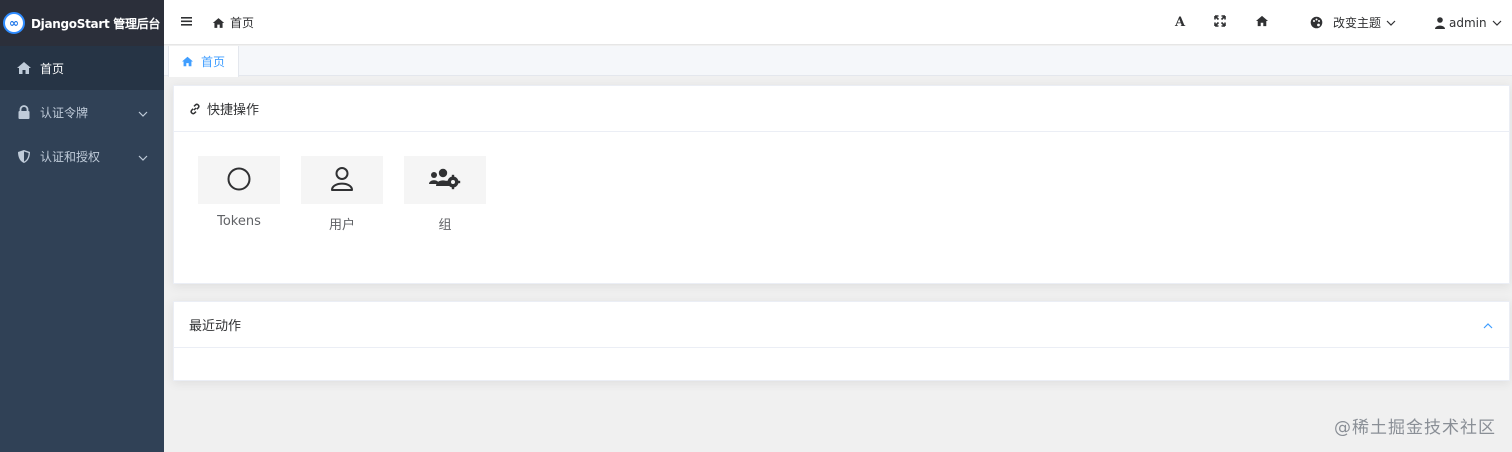 The image size is (1512, 452). I want to click on circle-icon, so click(239, 180).